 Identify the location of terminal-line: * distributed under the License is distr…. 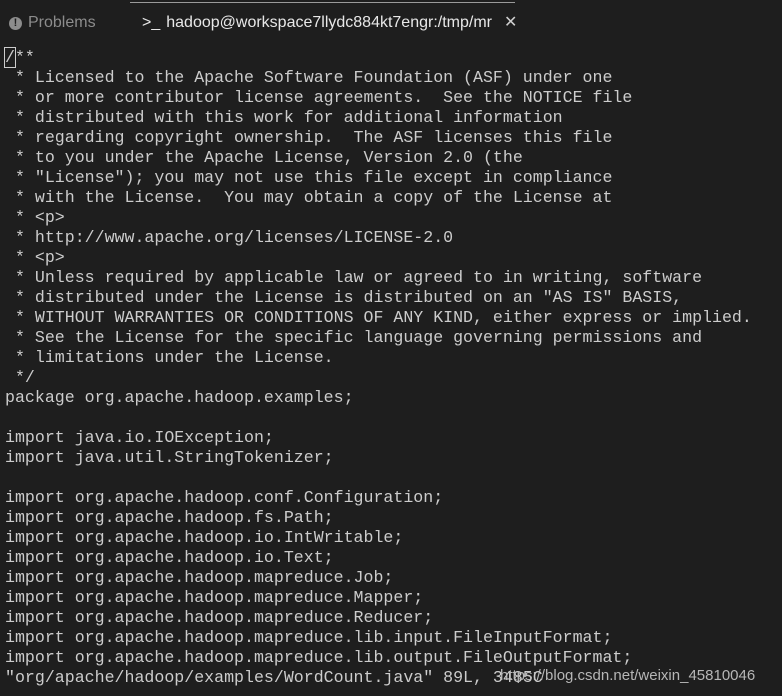
(344, 297).